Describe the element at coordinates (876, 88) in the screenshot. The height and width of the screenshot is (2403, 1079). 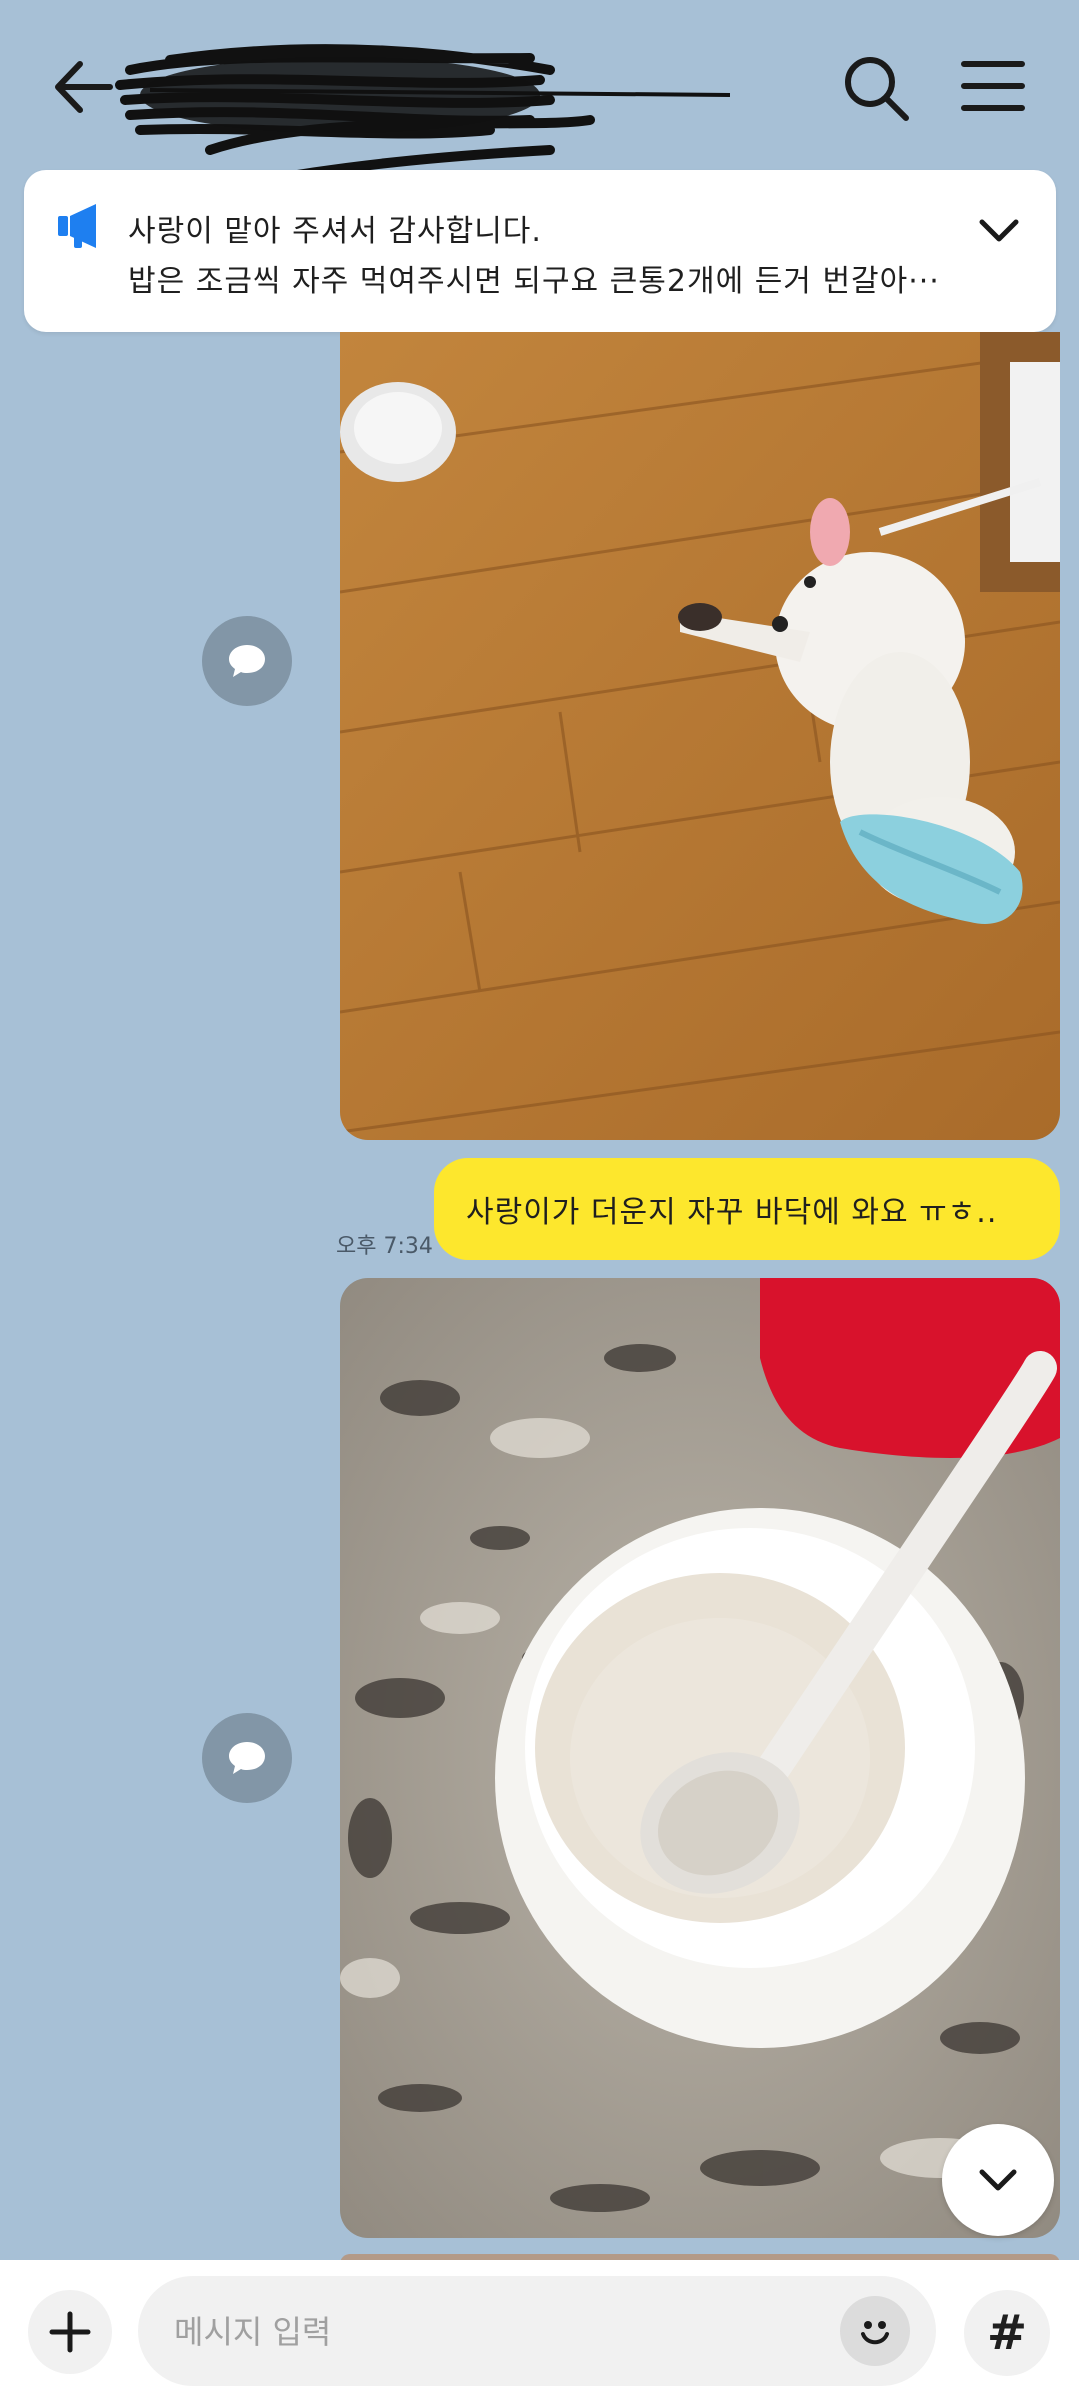
I see `search-icon` at that location.